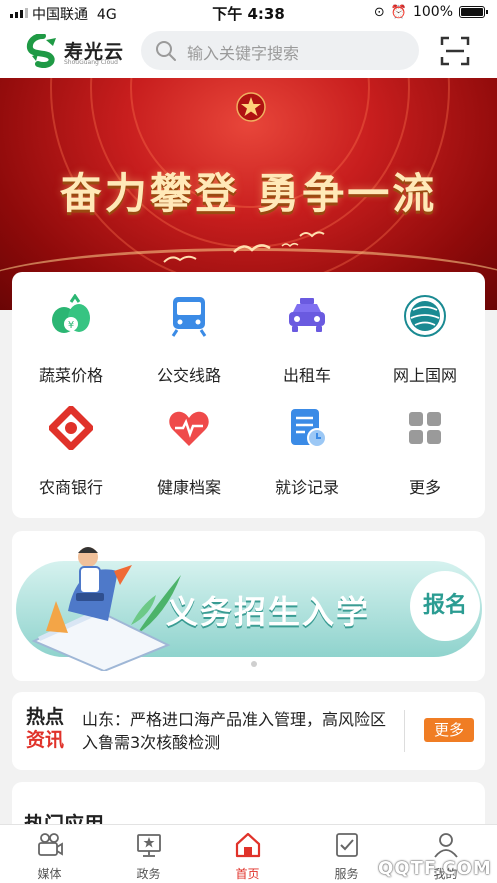 Image resolution: width=497 pixels, height=883 pixels. I want to click on search-bar: 输入关键字搜索, so click(280, 50).